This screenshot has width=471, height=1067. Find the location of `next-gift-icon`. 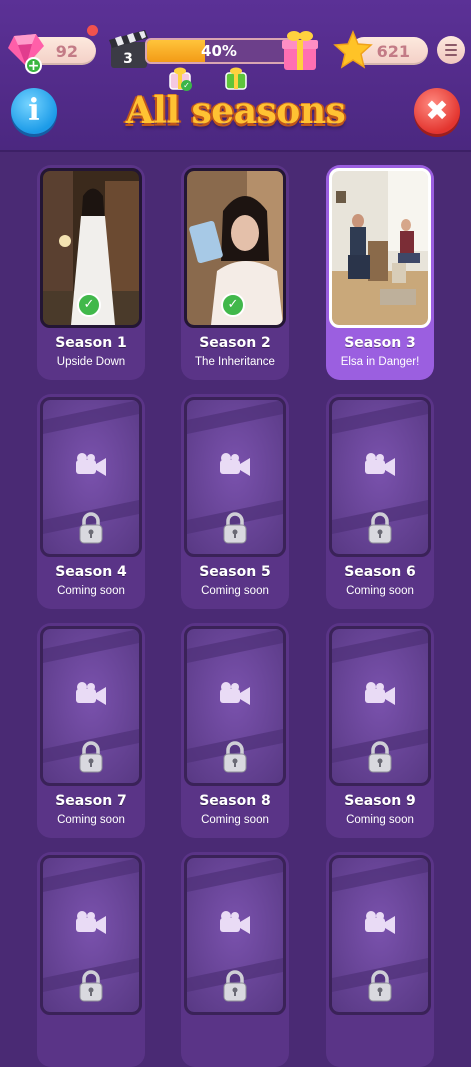

next-gift-icon is located at coordinates (236, 78).